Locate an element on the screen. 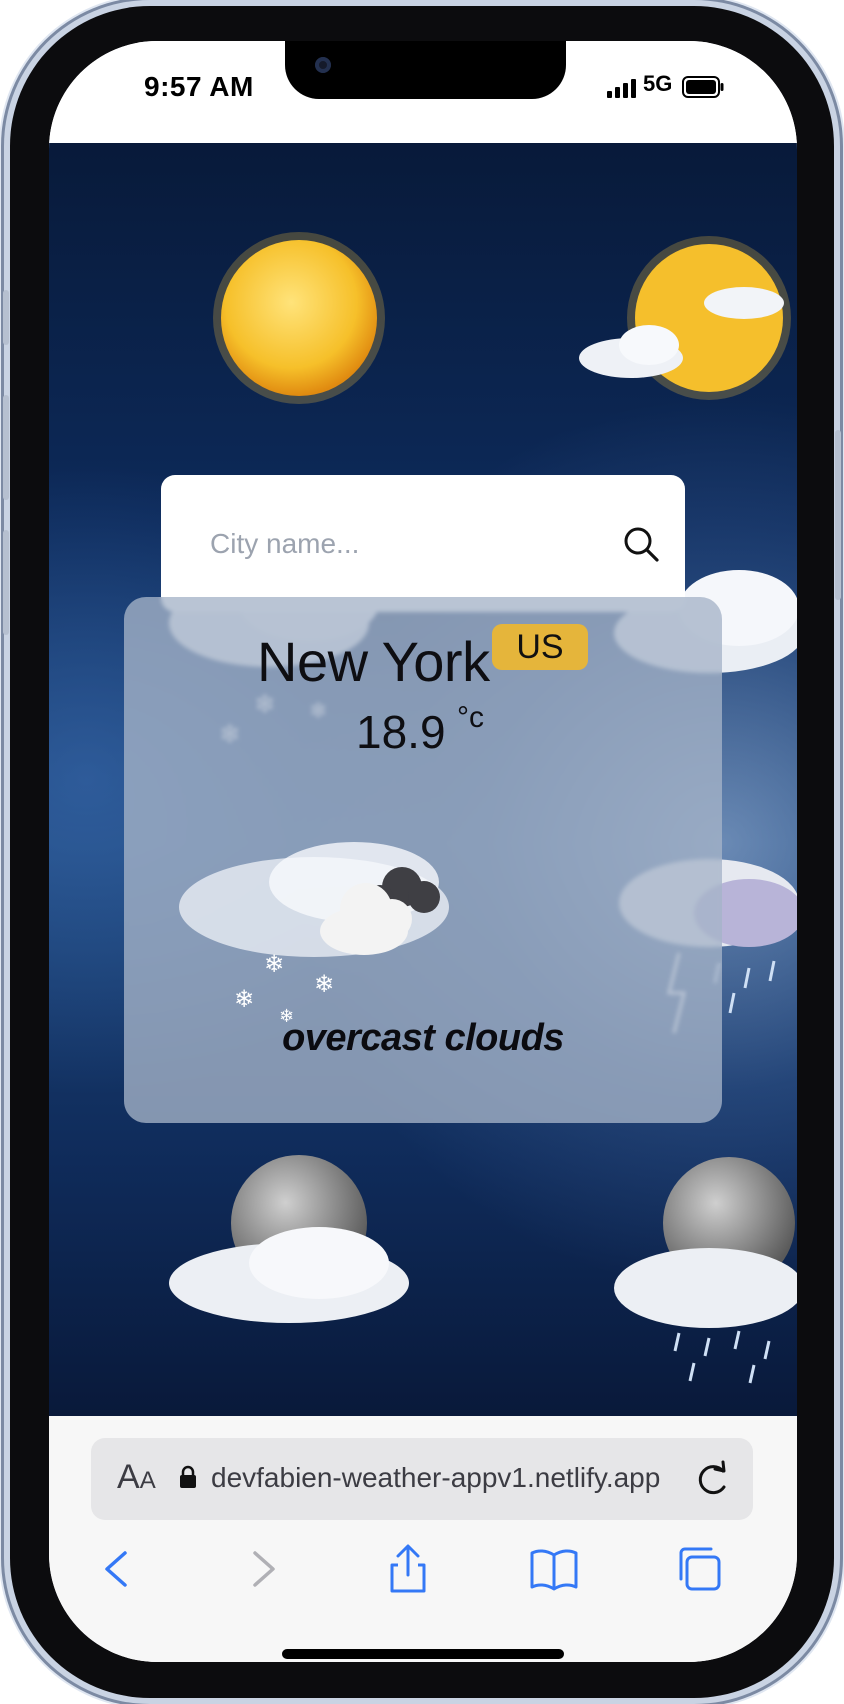 The width and height of the screenshot is (844, 1704). home-indicator is located at coordinates (423, 1654).